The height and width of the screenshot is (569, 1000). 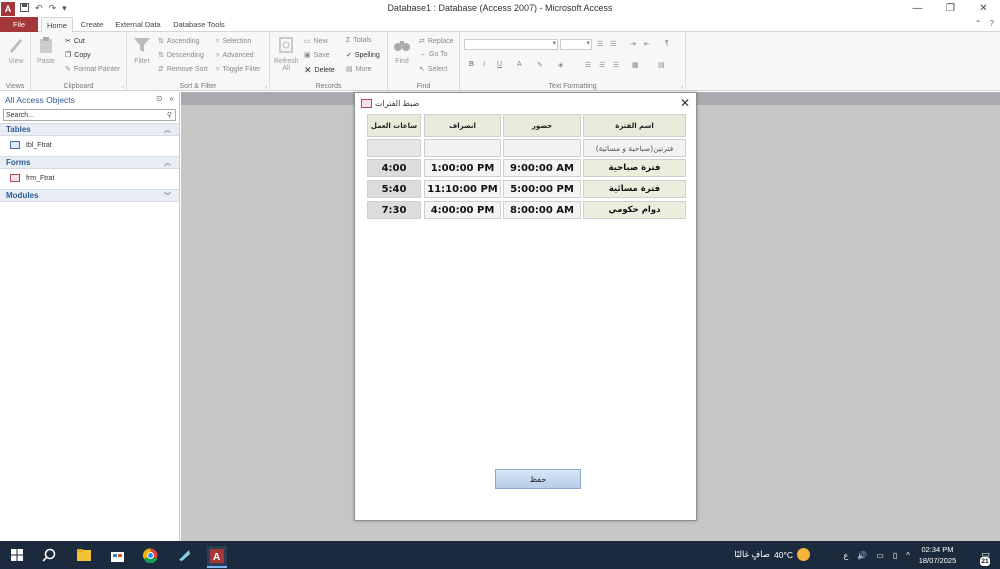 I want to click on tab-file: File, so click(x=19, y=24).